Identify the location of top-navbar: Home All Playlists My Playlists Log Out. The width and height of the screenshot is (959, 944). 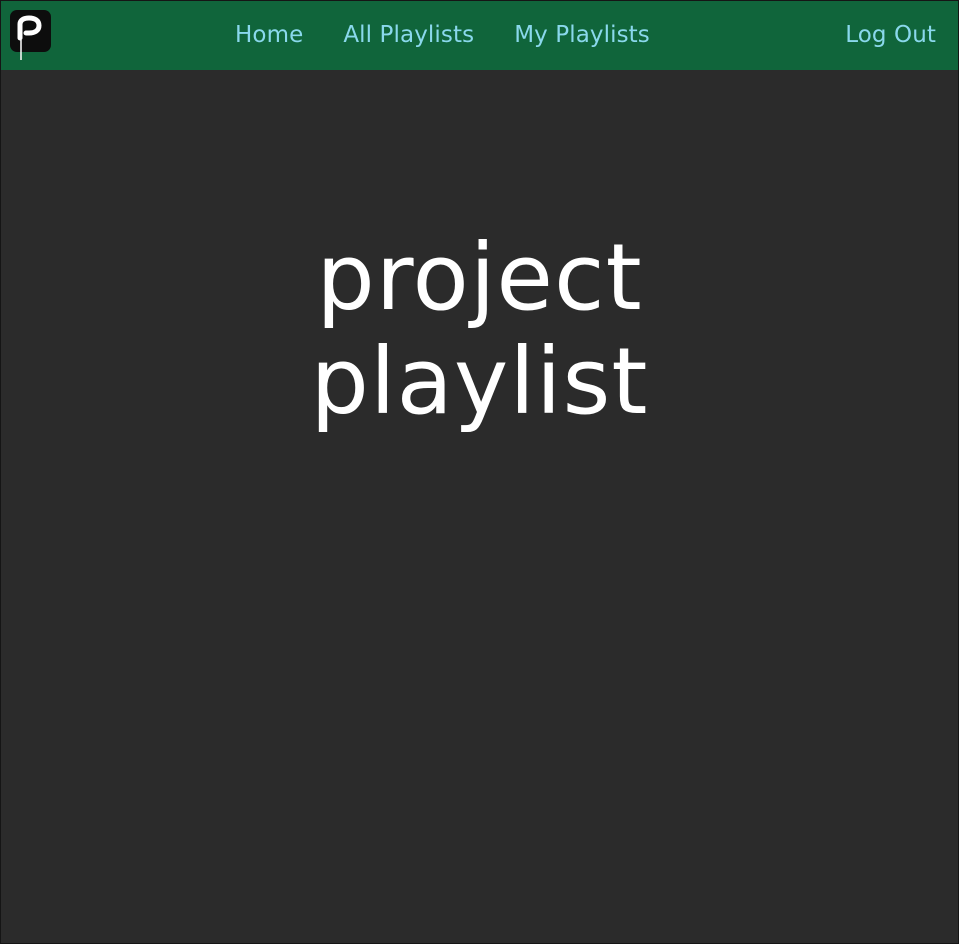
(479, 35).